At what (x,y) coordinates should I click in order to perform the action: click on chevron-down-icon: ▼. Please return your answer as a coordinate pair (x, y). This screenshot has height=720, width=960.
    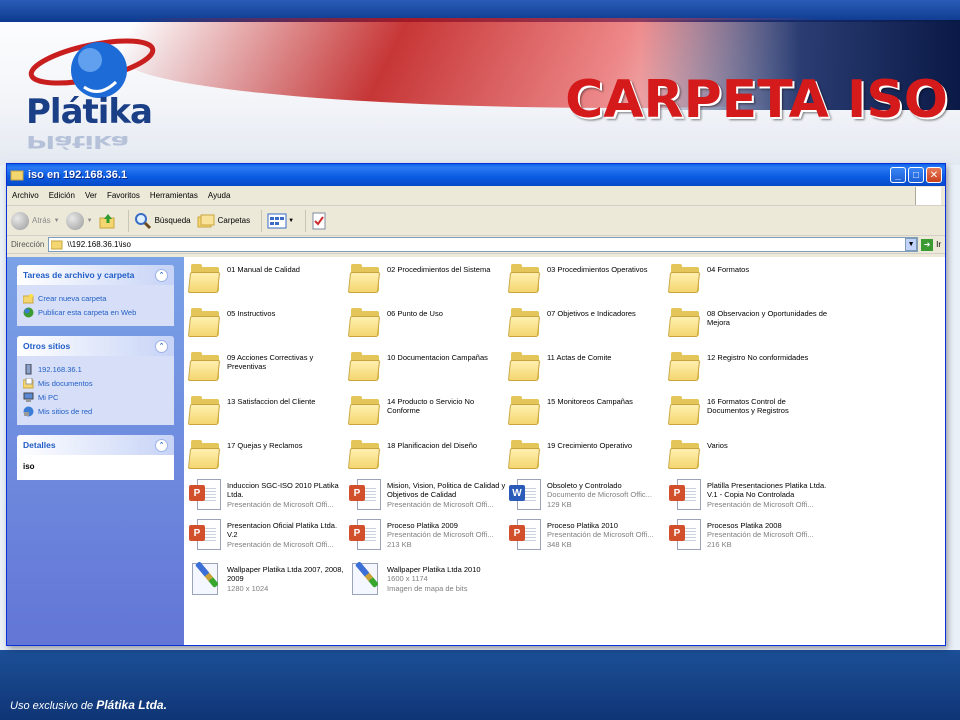
    Looking at the image, I should click on (56, 220).